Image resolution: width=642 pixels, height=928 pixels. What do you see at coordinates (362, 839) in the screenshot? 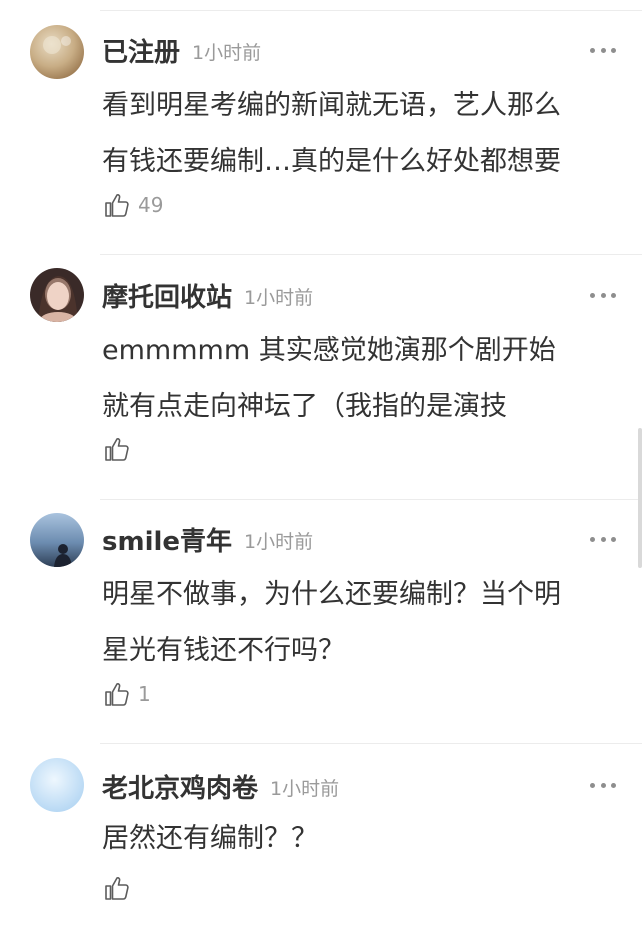
I see `comment-text: 居然还有编制？？` at bounding box center [362, 839].